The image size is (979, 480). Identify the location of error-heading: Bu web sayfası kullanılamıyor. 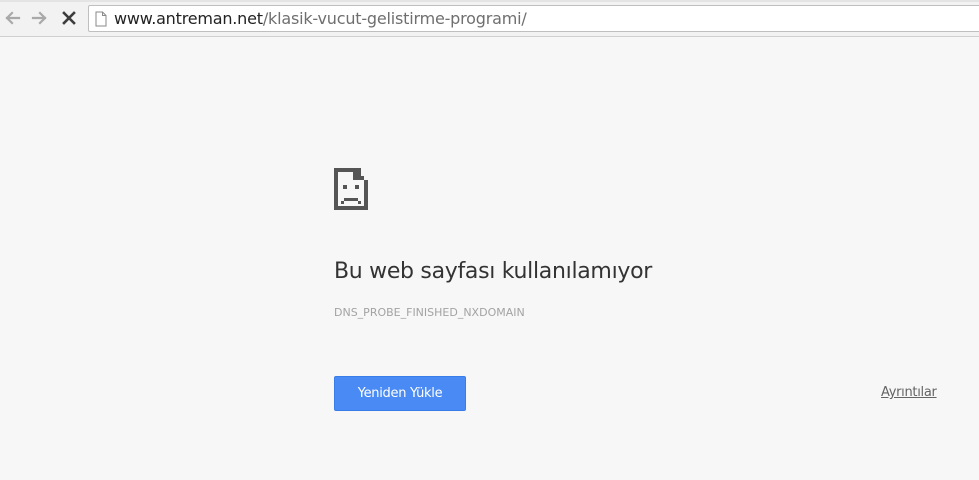
(493, 271).